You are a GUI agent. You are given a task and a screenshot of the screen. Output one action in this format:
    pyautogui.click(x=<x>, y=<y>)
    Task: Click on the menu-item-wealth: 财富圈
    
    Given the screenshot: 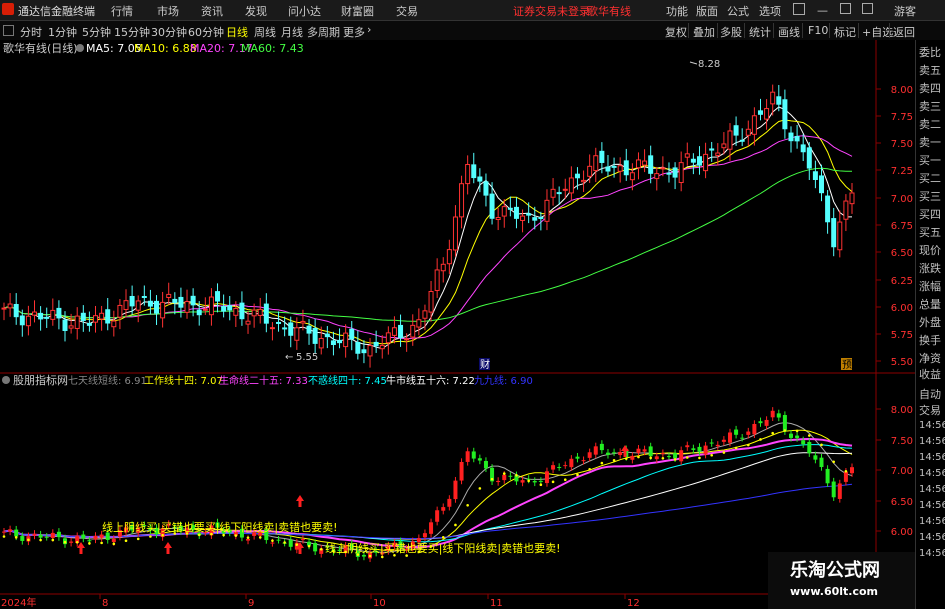 What is the action you would take?
    pyautogui.click(x=357, y=11)
    